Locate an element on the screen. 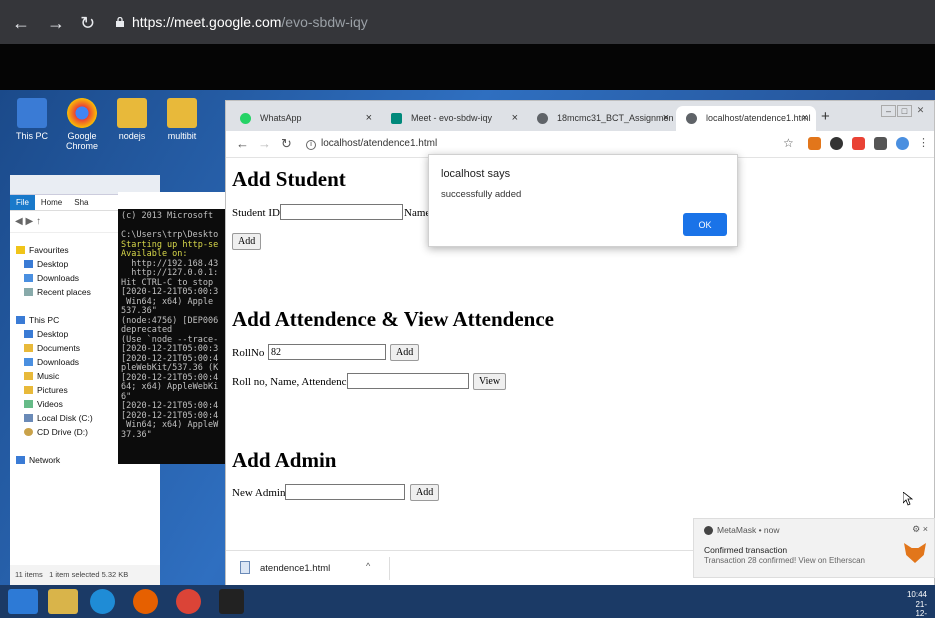  cmd-icon is located at coordinates (231, 601).